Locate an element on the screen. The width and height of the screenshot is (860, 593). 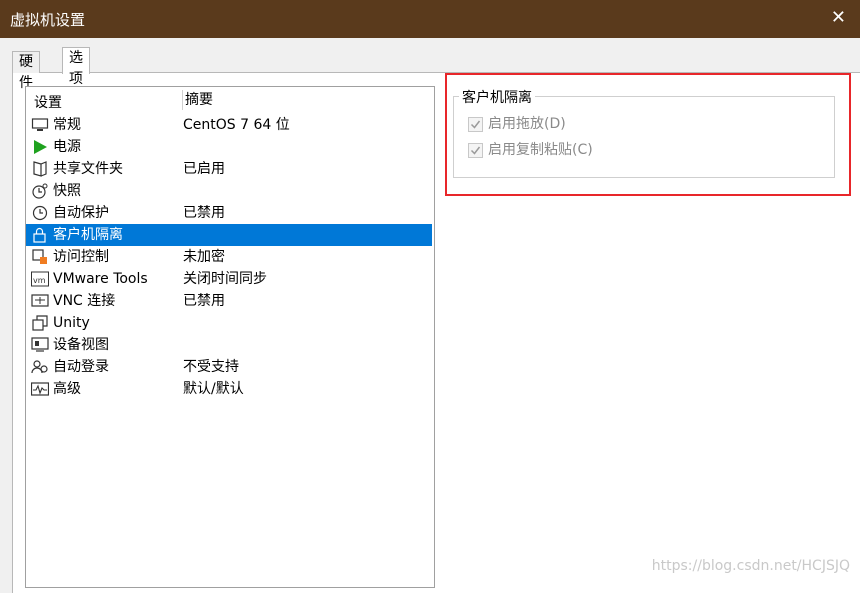
list-item-name: 常规 is located at coordinates (67, 125).